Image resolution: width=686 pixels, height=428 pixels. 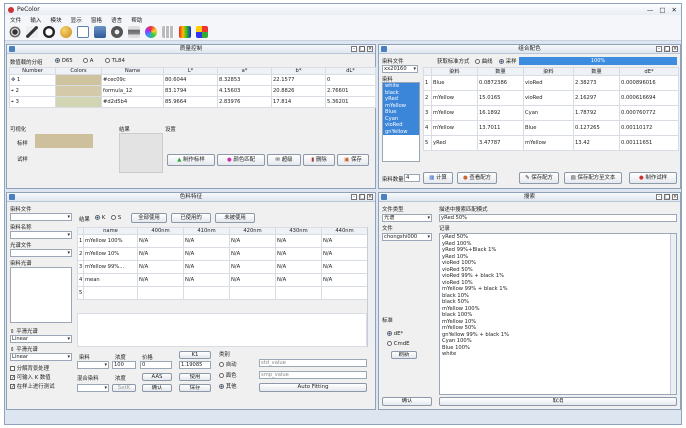 What do you see at coordinates (32, 71) in the screenshot?
I see `col-number: Number` at bounding box center [32, 71].